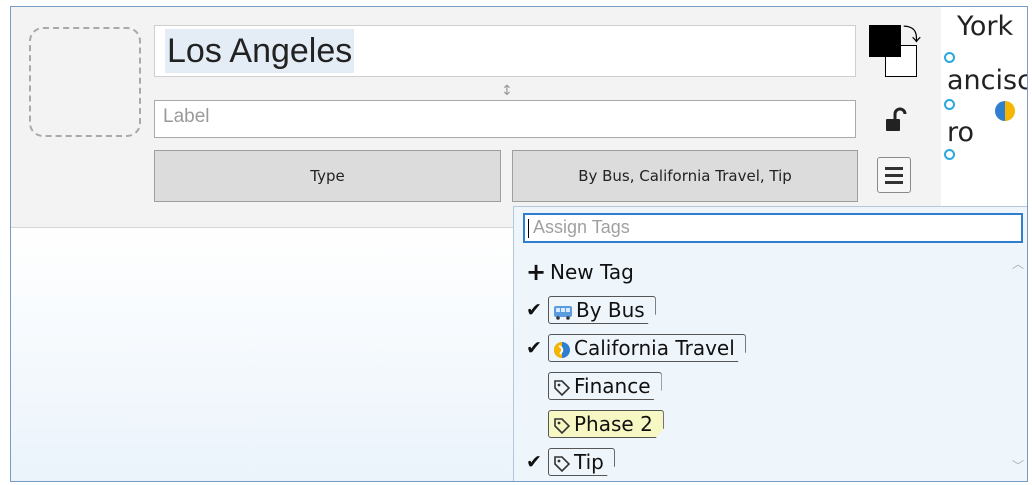 The image size is (1032, 485). Describe the element at coordinates (1018, 263) in the screenshot. I see `scroll-up-icon: ︿` at that location.